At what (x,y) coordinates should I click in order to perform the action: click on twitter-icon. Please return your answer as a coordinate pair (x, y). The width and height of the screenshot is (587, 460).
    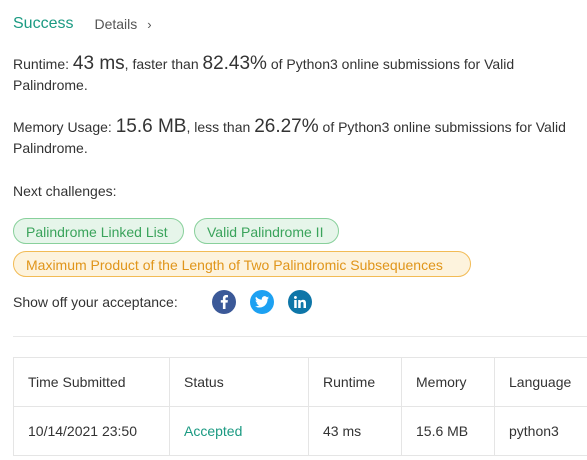
    Looking at the image, I should click on (262, 302).